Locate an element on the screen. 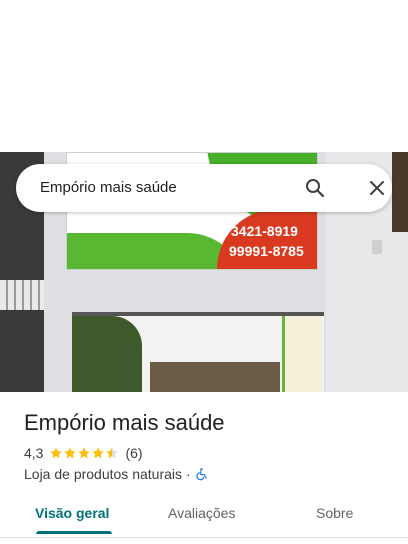 The height and width of the screenshot is (544, 408). tab-reviews: Avaliações is located at coordinates (201, 513).